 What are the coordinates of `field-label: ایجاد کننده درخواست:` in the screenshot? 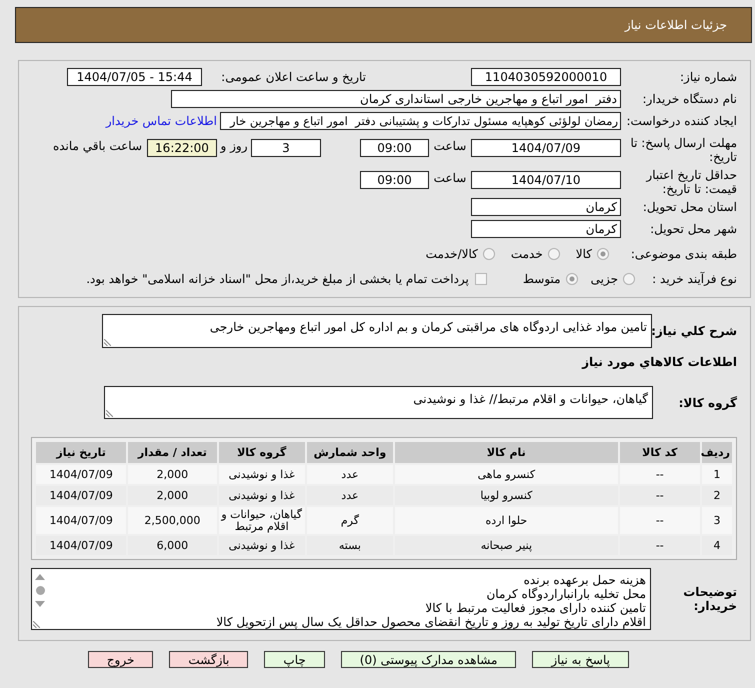 It's located at (681, 121).